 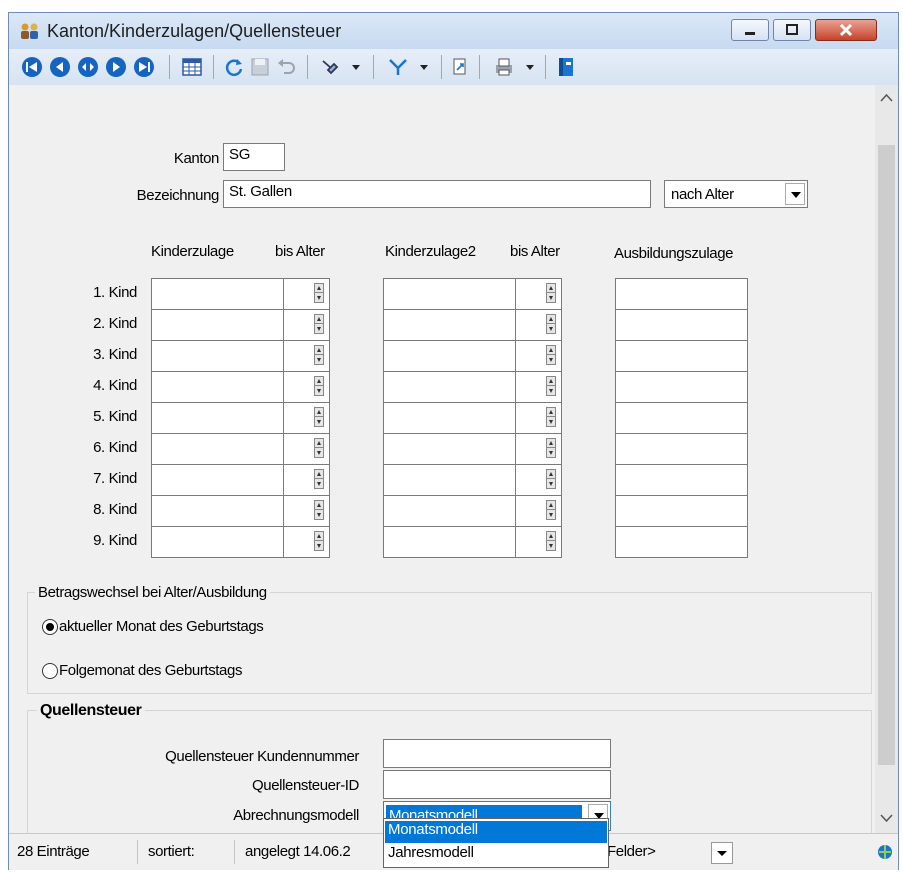 I want to click on option-monatsmodell: Monatsmodell, so click(x=496, y=832).